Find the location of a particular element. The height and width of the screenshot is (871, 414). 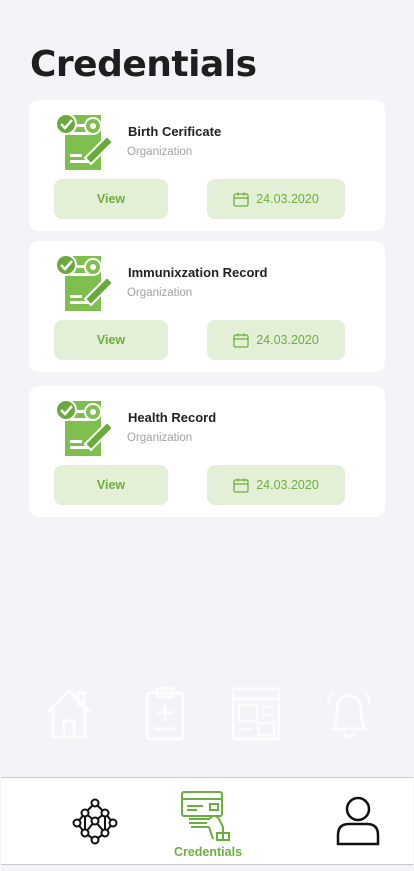

credential-title: Immunixzation Record is located at coordinates (198, 272).